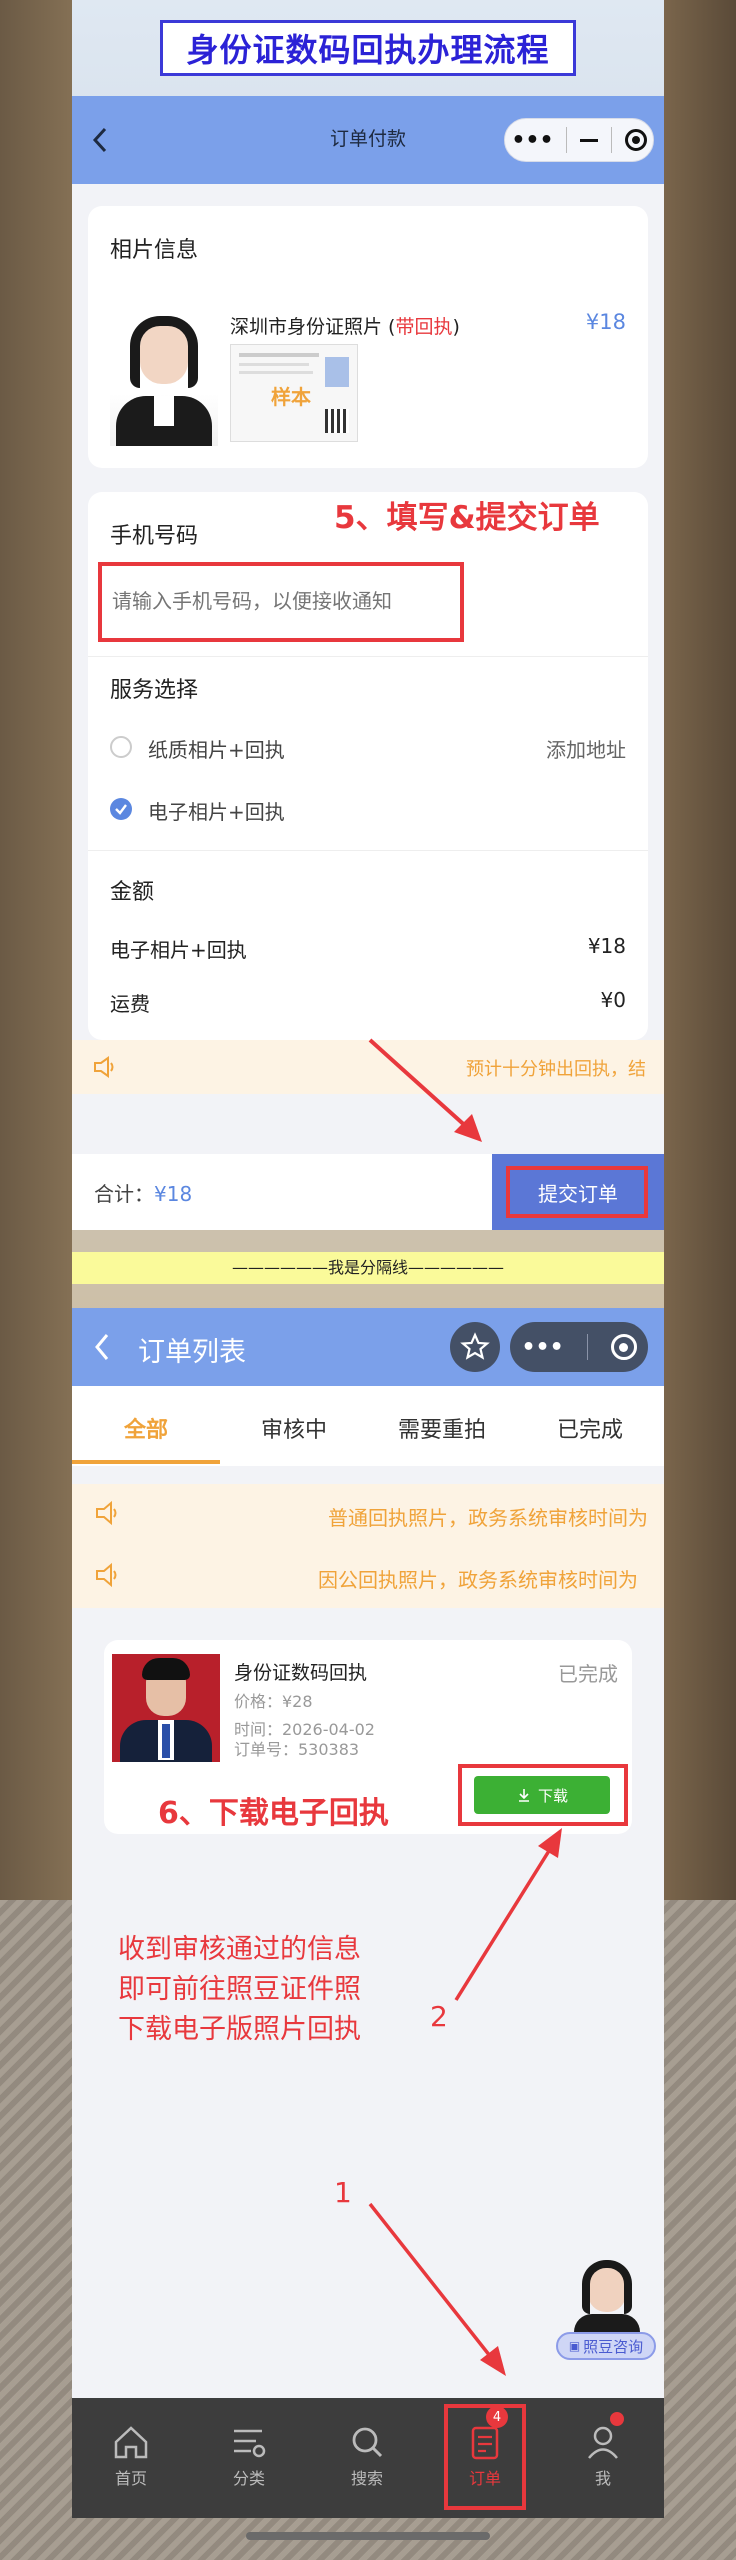 This screenshot has width=736, height=2560. I want to click on freight-label: 运费, so click(130, 1004).